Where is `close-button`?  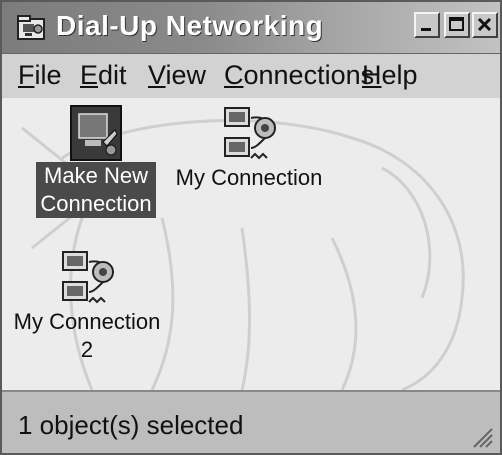 close-button is located at coordinates (485, 25).